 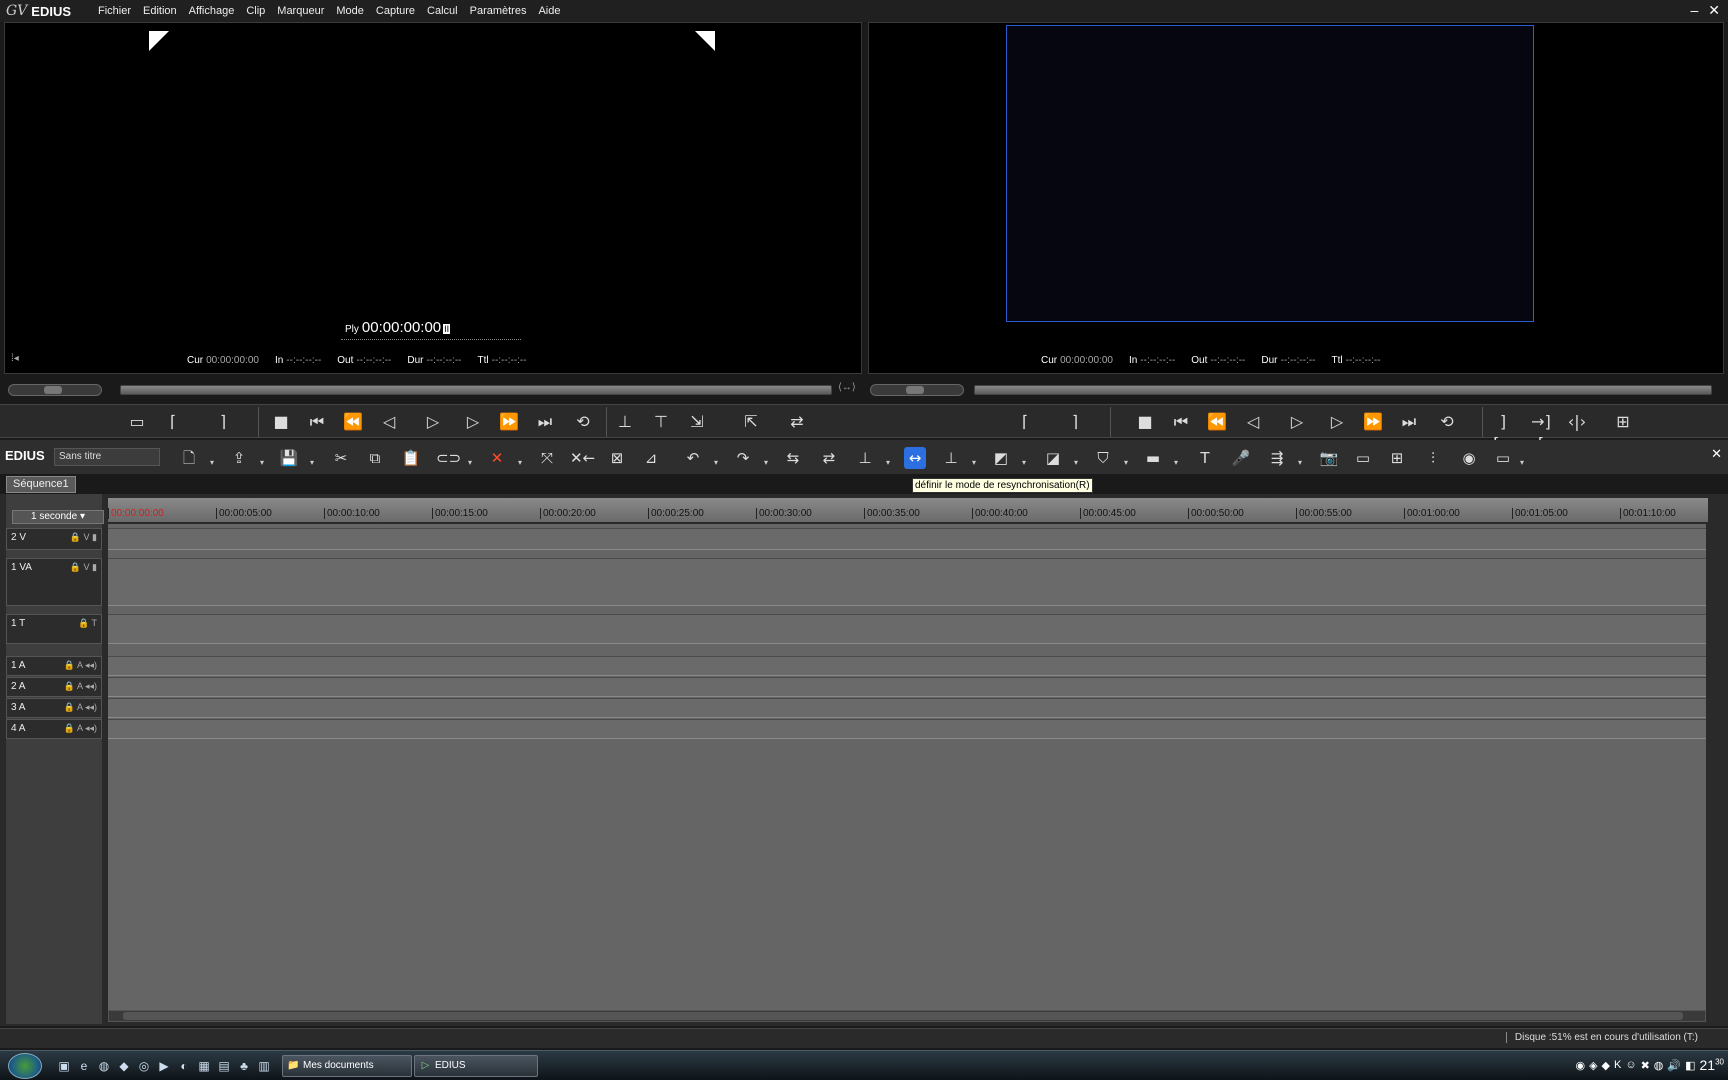 I want to click on recorder-scrub-bar, so click(x=1343, y=390).